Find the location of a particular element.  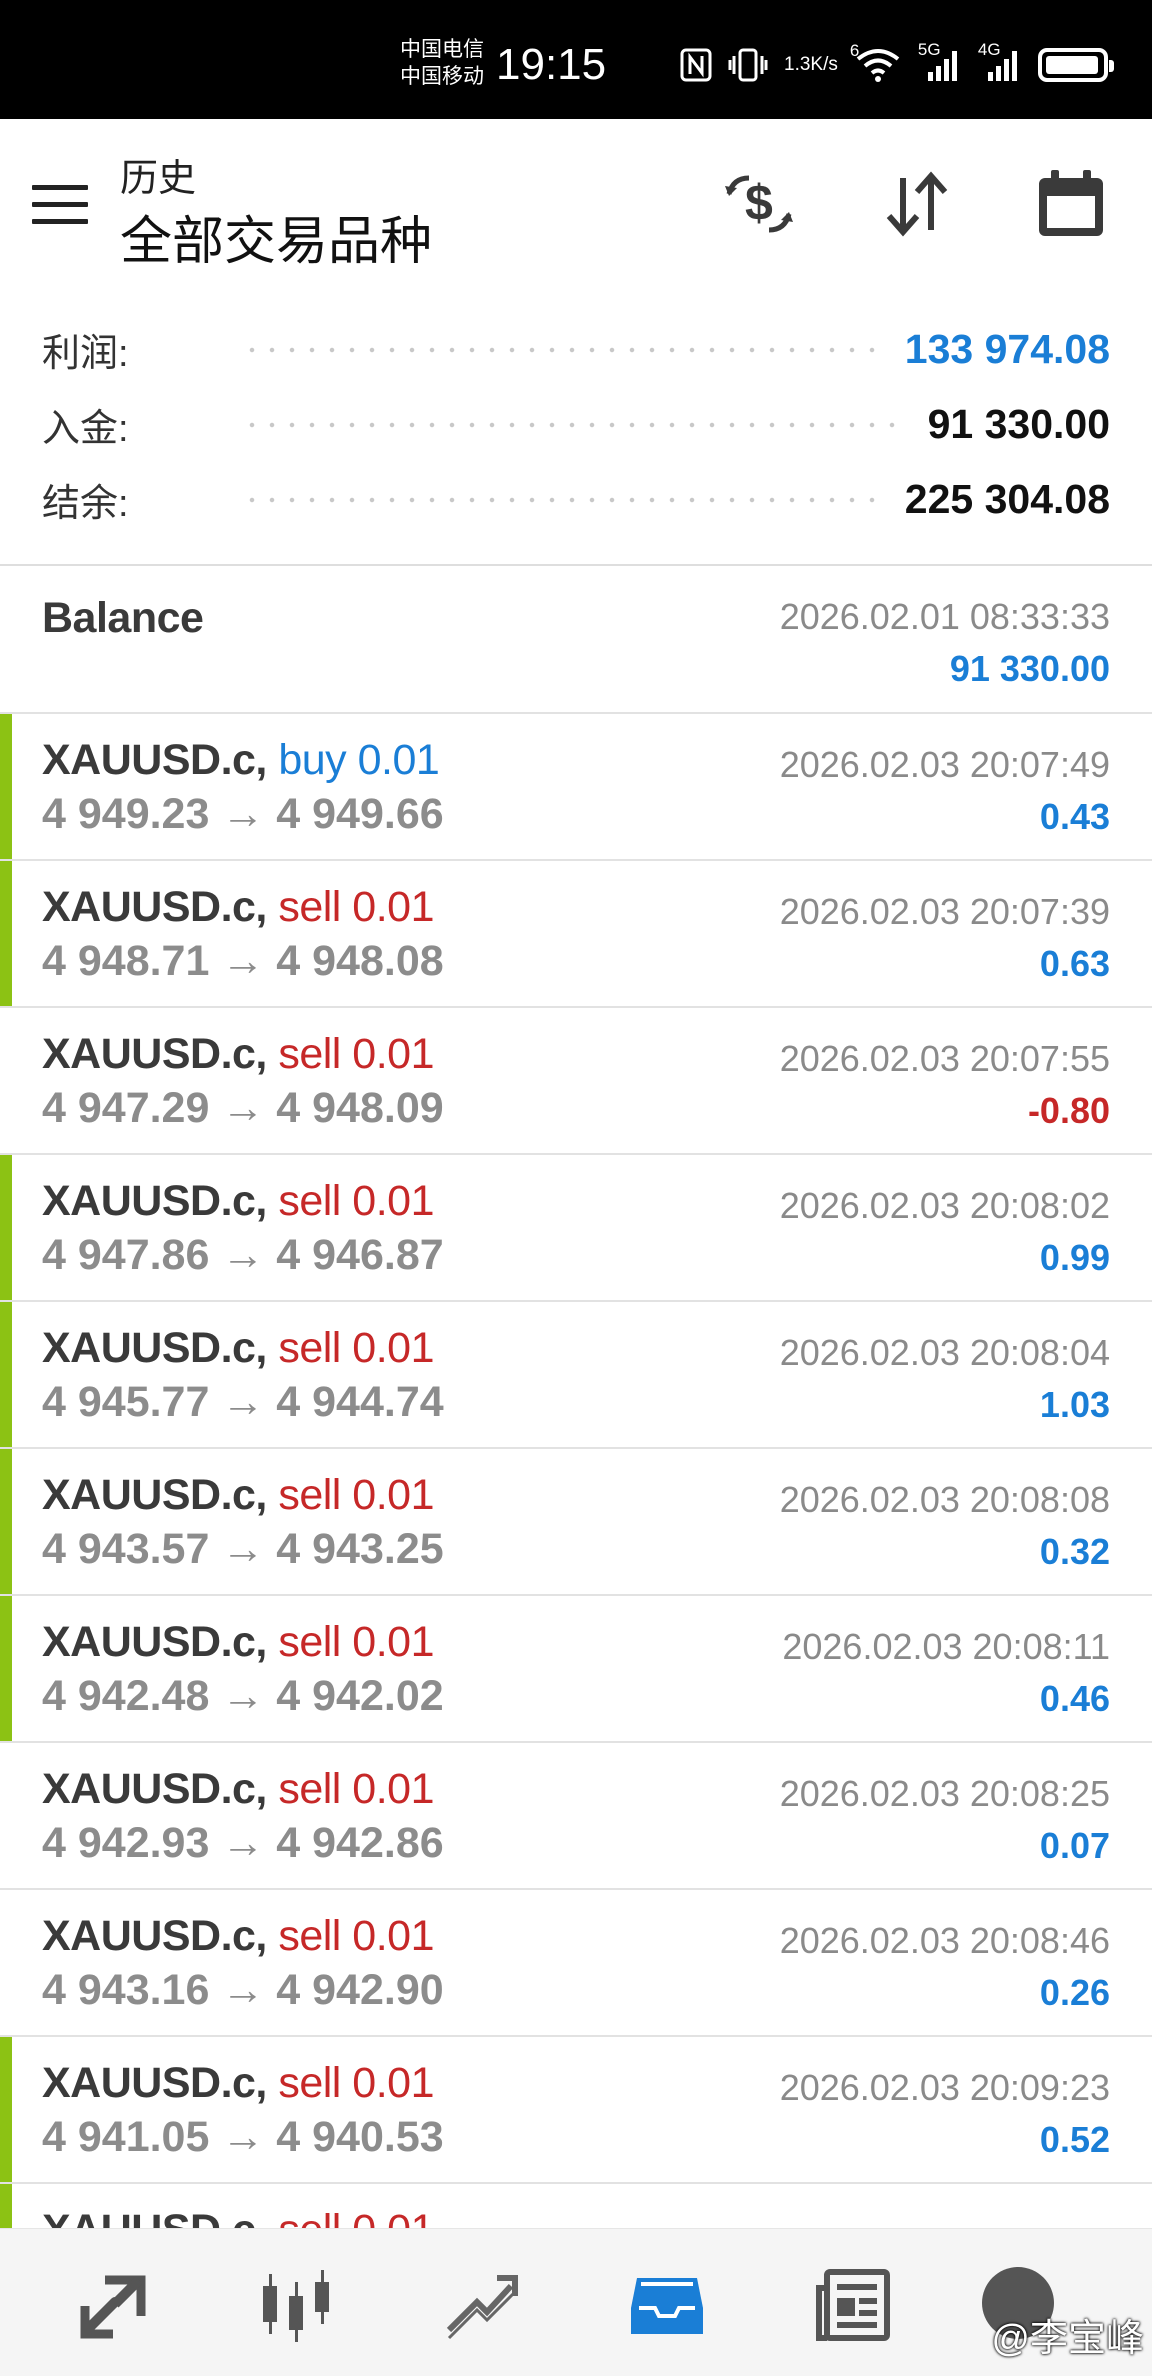

quotes-icon is located at coordinates (113, 2307).